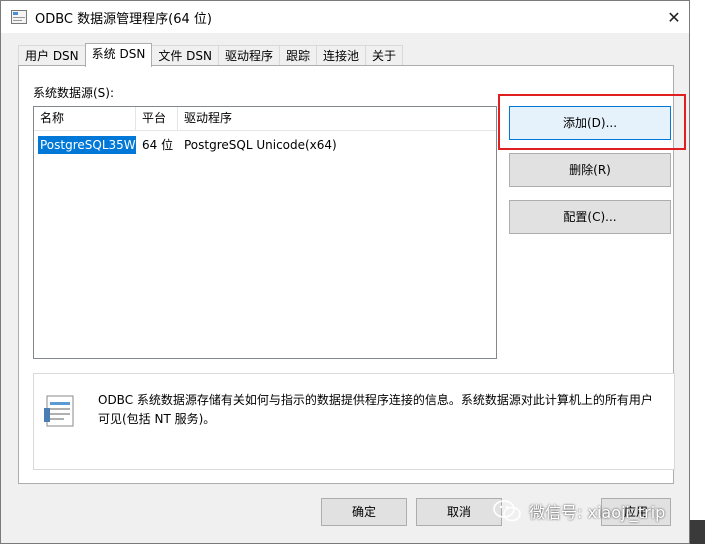  Describe the element at coordinates (123, 19) in the screenshot. I see `window-title: ODBC 数据源管理程序(64 位)` at that location.